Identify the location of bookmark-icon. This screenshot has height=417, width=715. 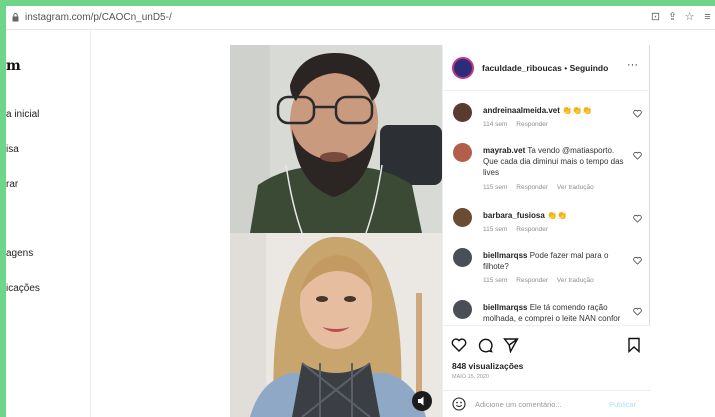
(634, 345).